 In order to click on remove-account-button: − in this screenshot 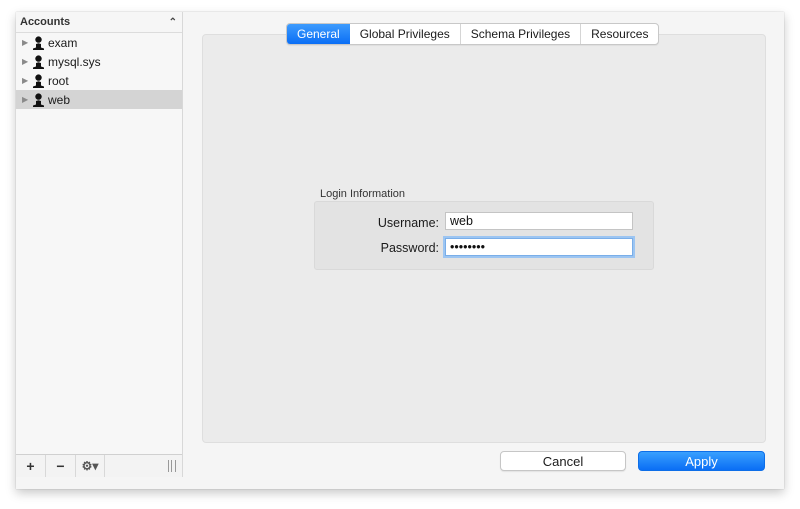, I will do `click(61, 466)`.